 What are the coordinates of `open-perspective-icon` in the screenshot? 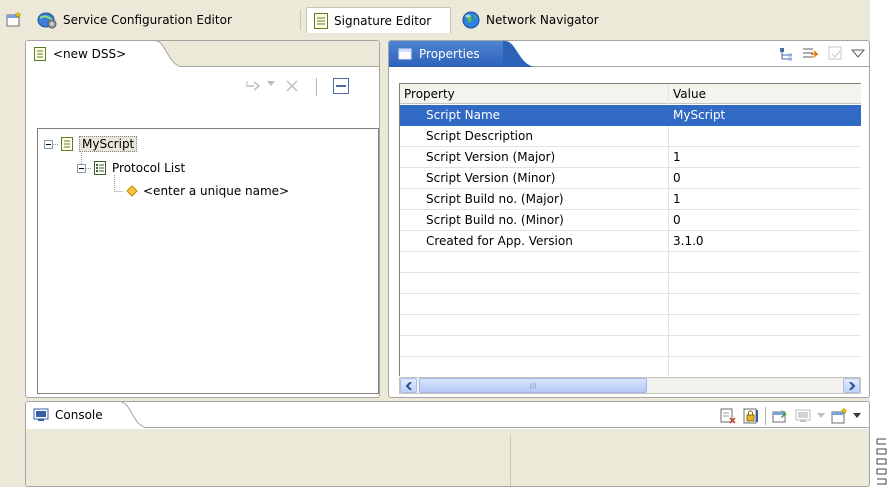 It's located at (14, 20).